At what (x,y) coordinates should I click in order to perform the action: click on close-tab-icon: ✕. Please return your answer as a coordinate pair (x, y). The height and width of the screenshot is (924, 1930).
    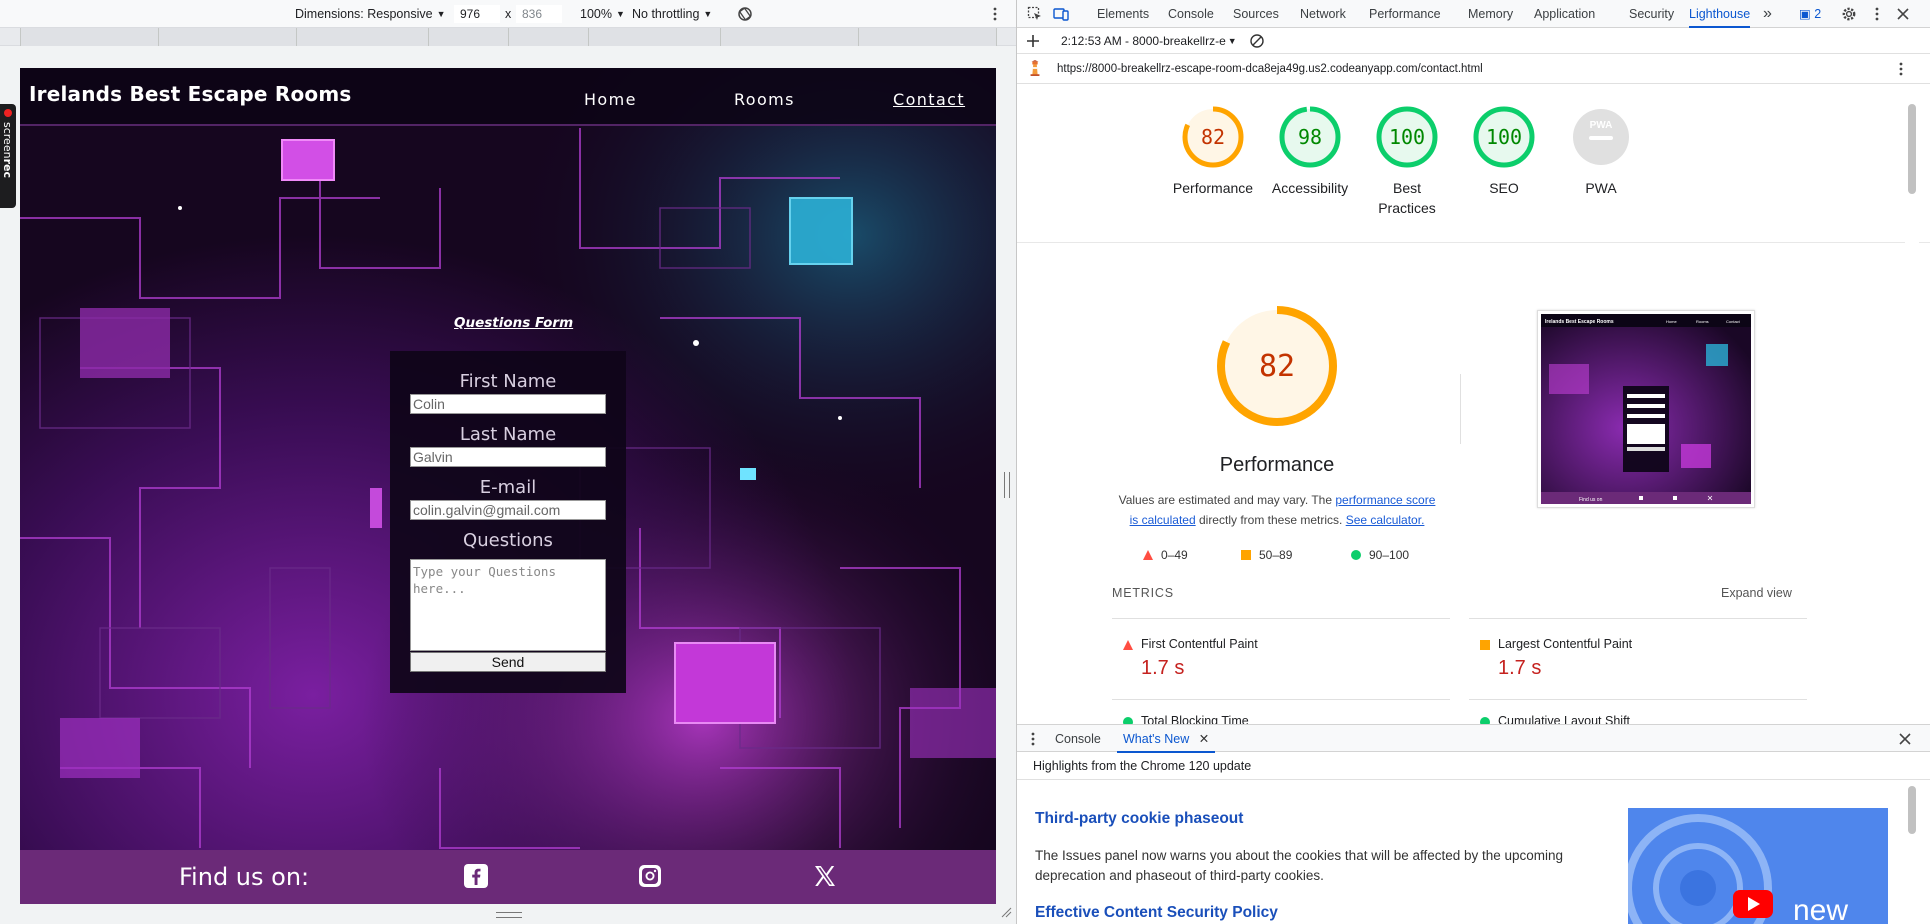
    Looking at the image, I should click on (1204, 739).